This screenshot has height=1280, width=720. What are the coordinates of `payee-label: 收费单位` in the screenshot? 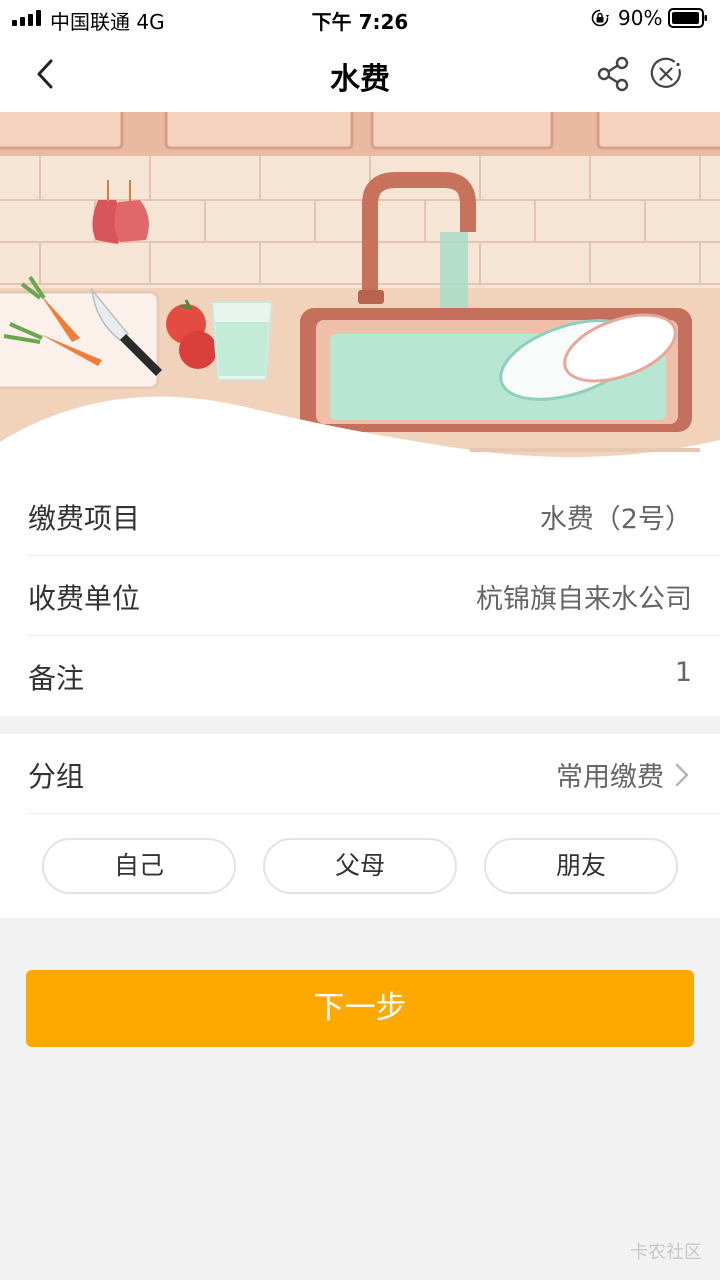 It's located at (84, 598).